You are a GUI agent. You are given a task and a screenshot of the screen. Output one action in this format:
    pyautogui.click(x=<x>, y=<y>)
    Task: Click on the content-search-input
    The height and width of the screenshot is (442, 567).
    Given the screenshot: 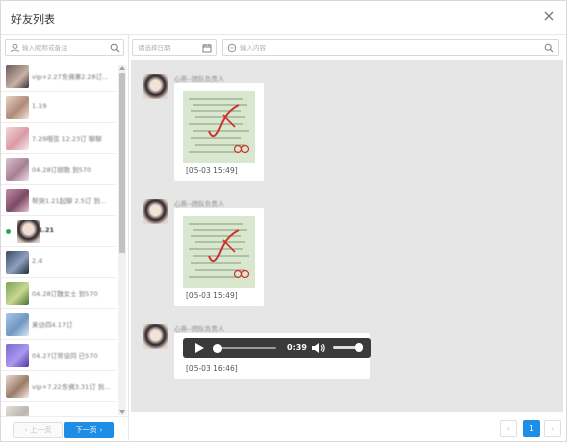 What is the action you would take?
    pyautogui.click(x=390, y=47)
    